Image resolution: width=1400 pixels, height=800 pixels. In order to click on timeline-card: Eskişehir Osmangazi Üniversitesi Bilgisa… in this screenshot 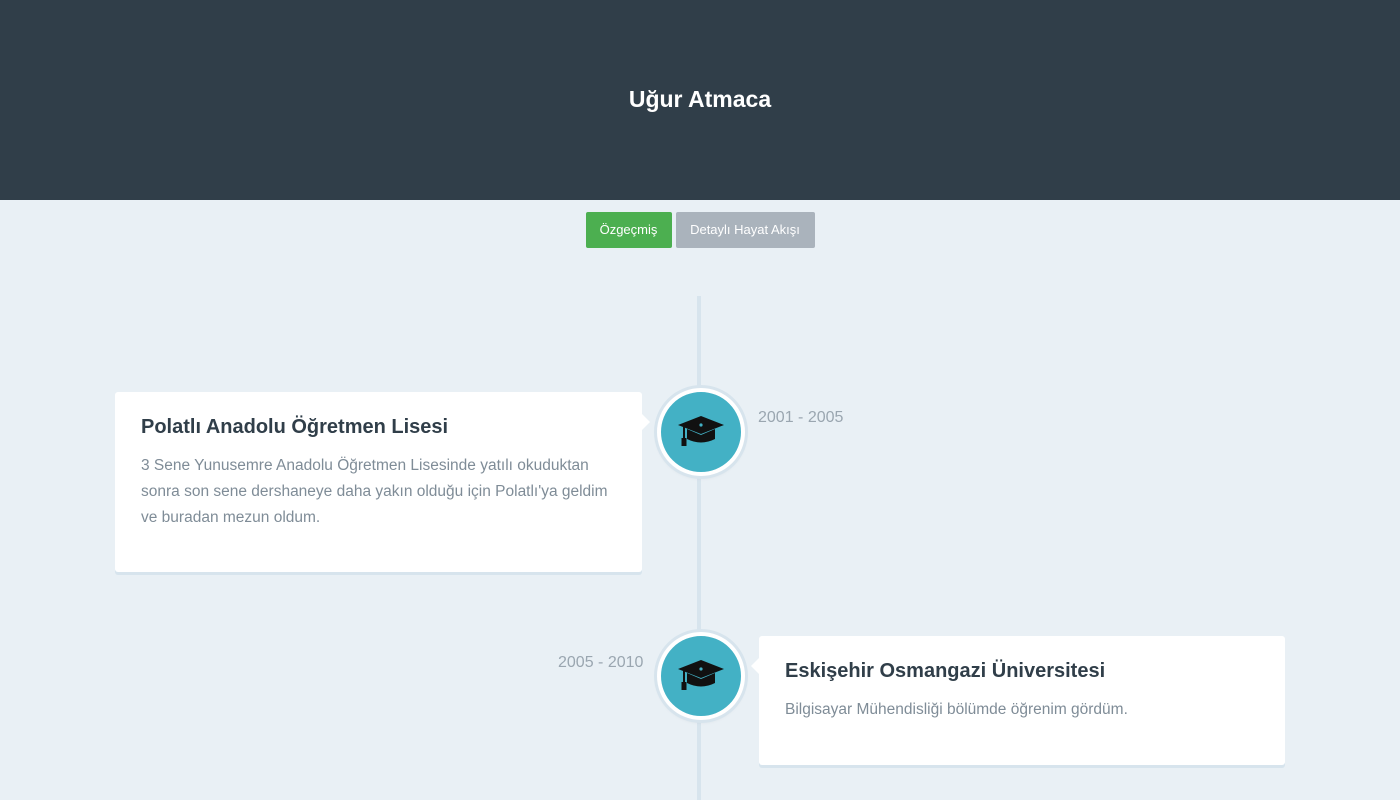, I will do `click(1018, 700)`.